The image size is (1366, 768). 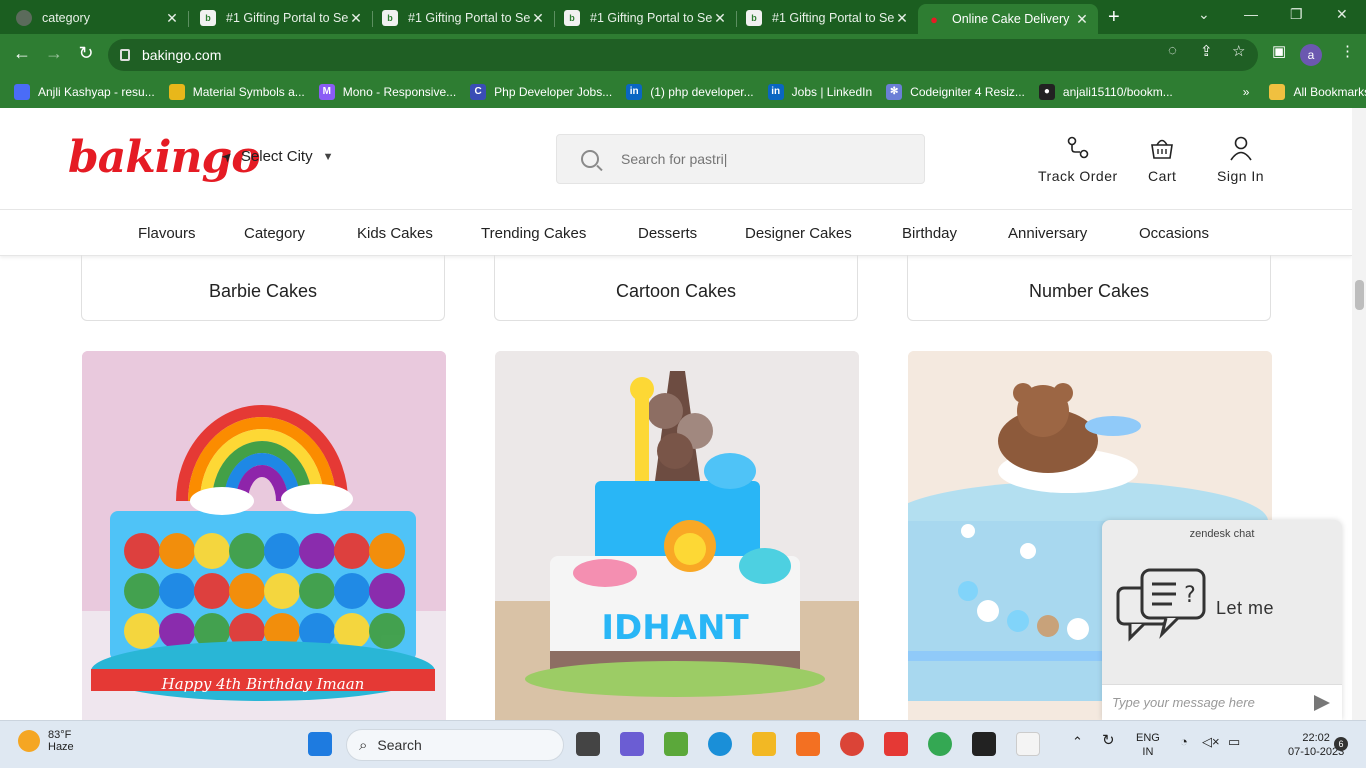 What do you see at coordinates (1322, 703) in the screenshot?
I see `send-icon` at bounding box center [1322, 703].